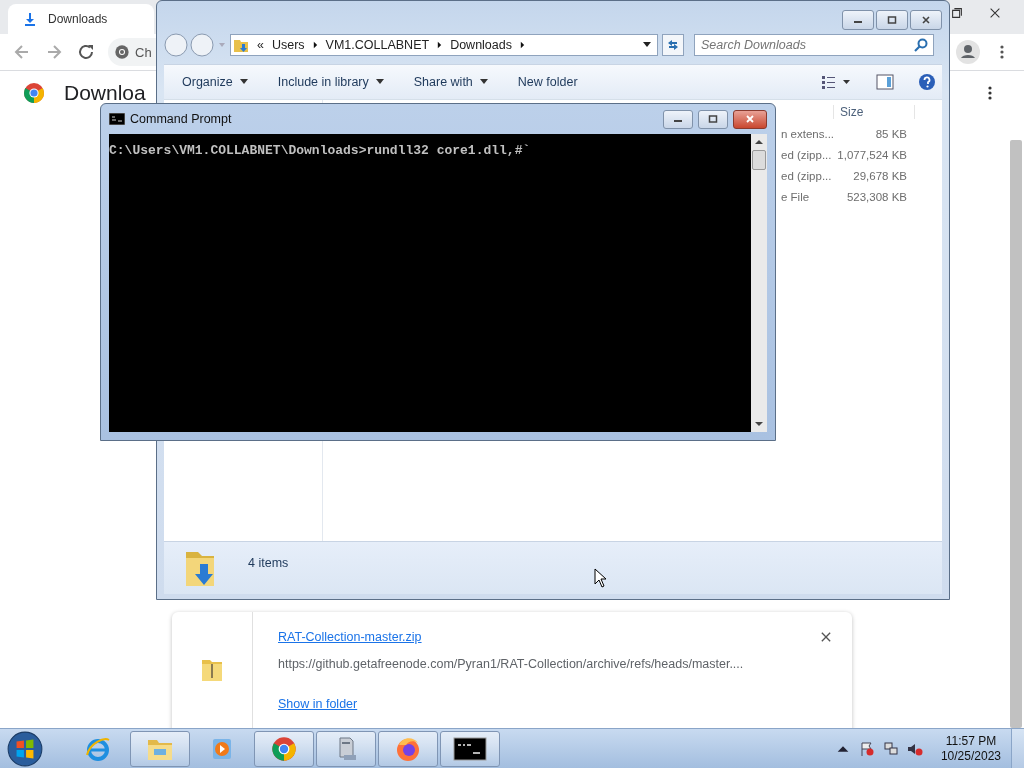 The image size is (1024, 768). I want to click on browser-tab: Downloads, so click(81, 19).